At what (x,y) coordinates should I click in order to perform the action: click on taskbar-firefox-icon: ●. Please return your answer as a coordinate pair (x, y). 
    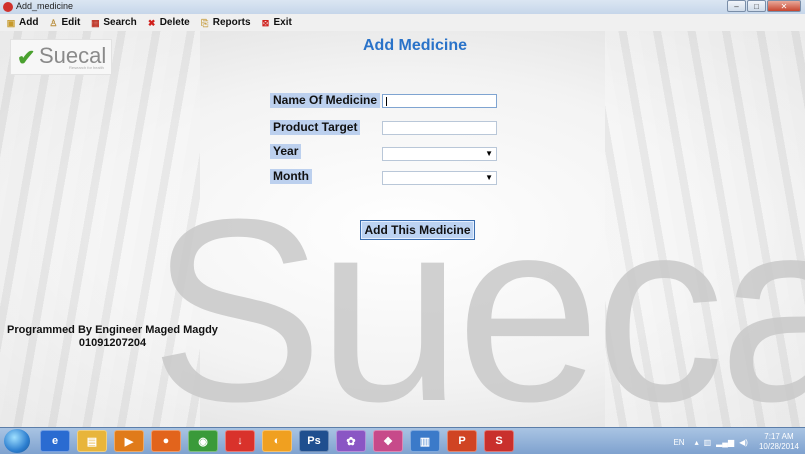
    Looking at the image, I should click on (166, 441).